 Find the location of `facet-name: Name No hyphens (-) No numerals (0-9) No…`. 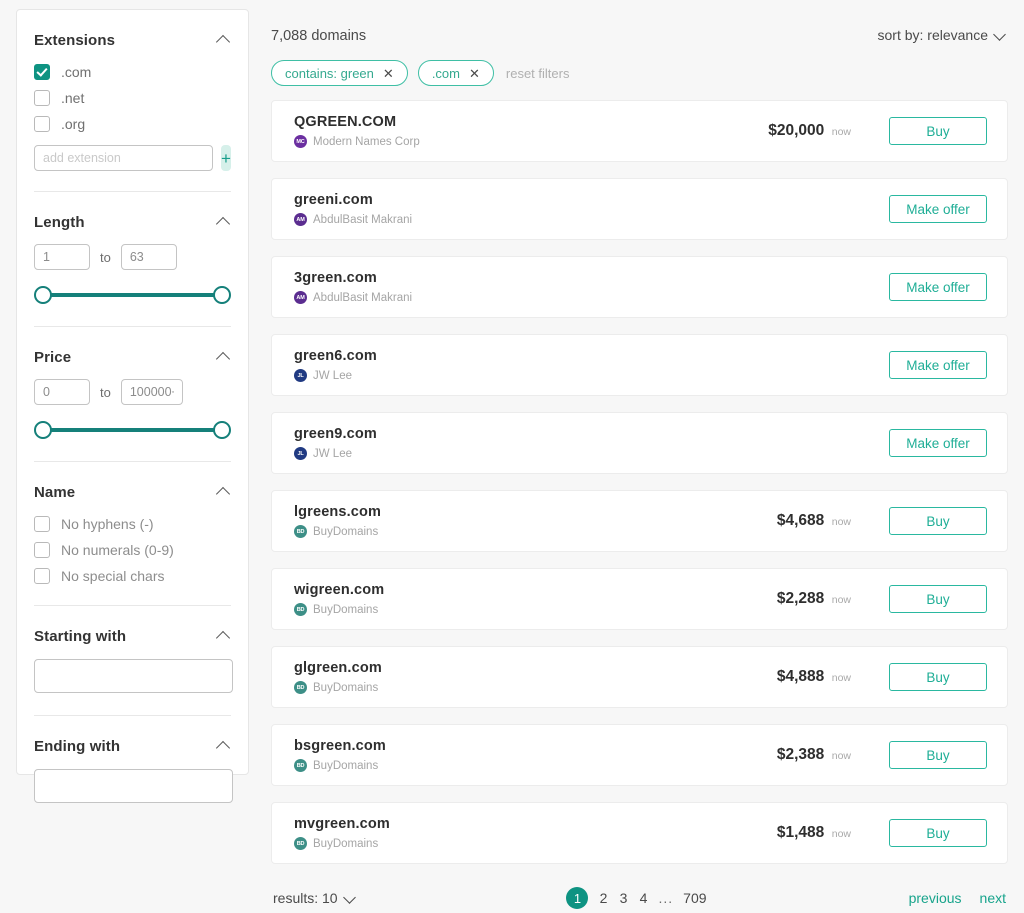

facet-name: Name No hyphens (-) No numerals (0-9) No… is located at coordinates (132, 533).